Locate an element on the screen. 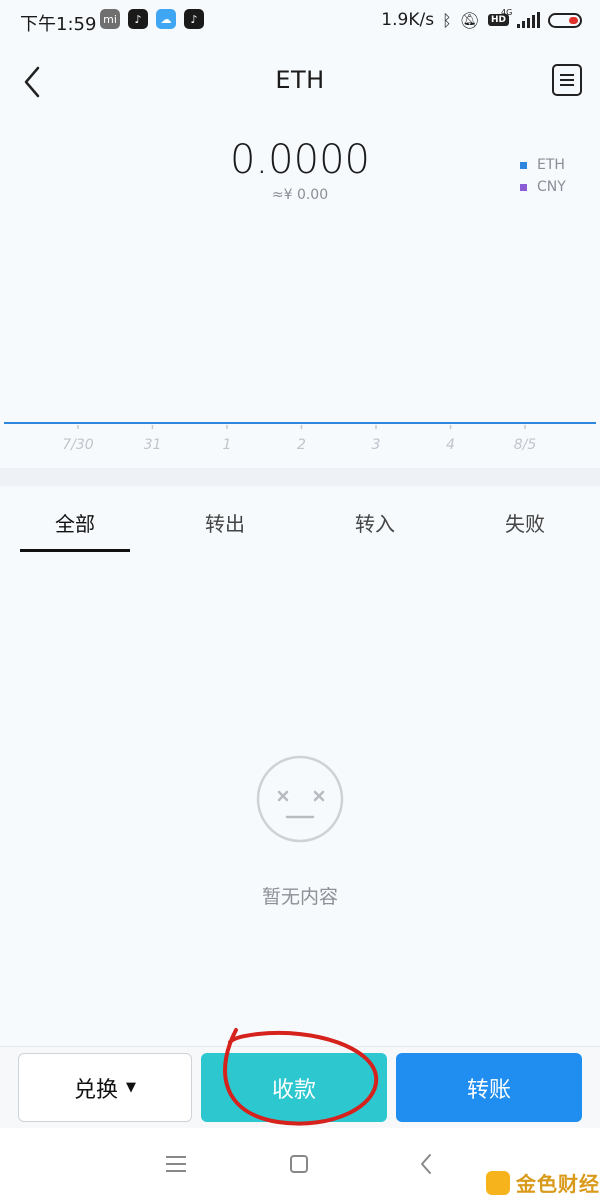 Image resolution: width=600 pixels, height=1200 pixels. status-time: 下午1:59 is located at coordinates (58, 24).